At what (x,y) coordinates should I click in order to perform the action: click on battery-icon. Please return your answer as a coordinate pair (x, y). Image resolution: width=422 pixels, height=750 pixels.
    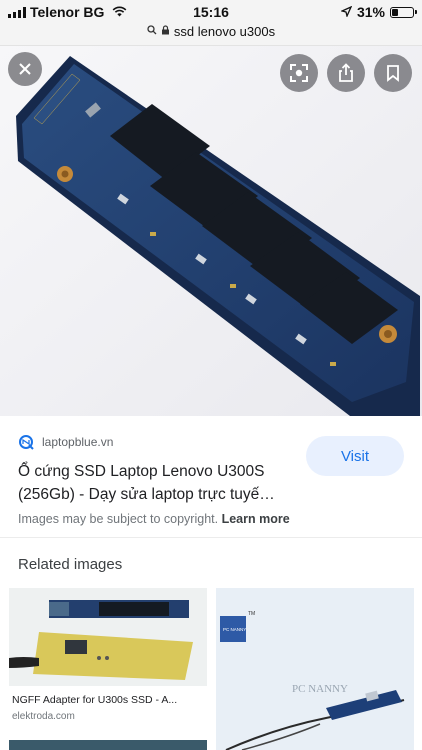
    Looking at the image, I should click on (403, 12).